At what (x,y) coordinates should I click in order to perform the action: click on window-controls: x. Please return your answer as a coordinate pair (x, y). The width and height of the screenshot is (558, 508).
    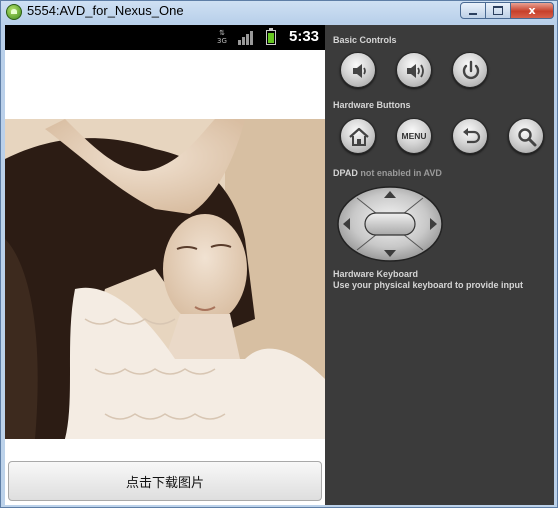
    Looking at the image, I should click on (507, 11).